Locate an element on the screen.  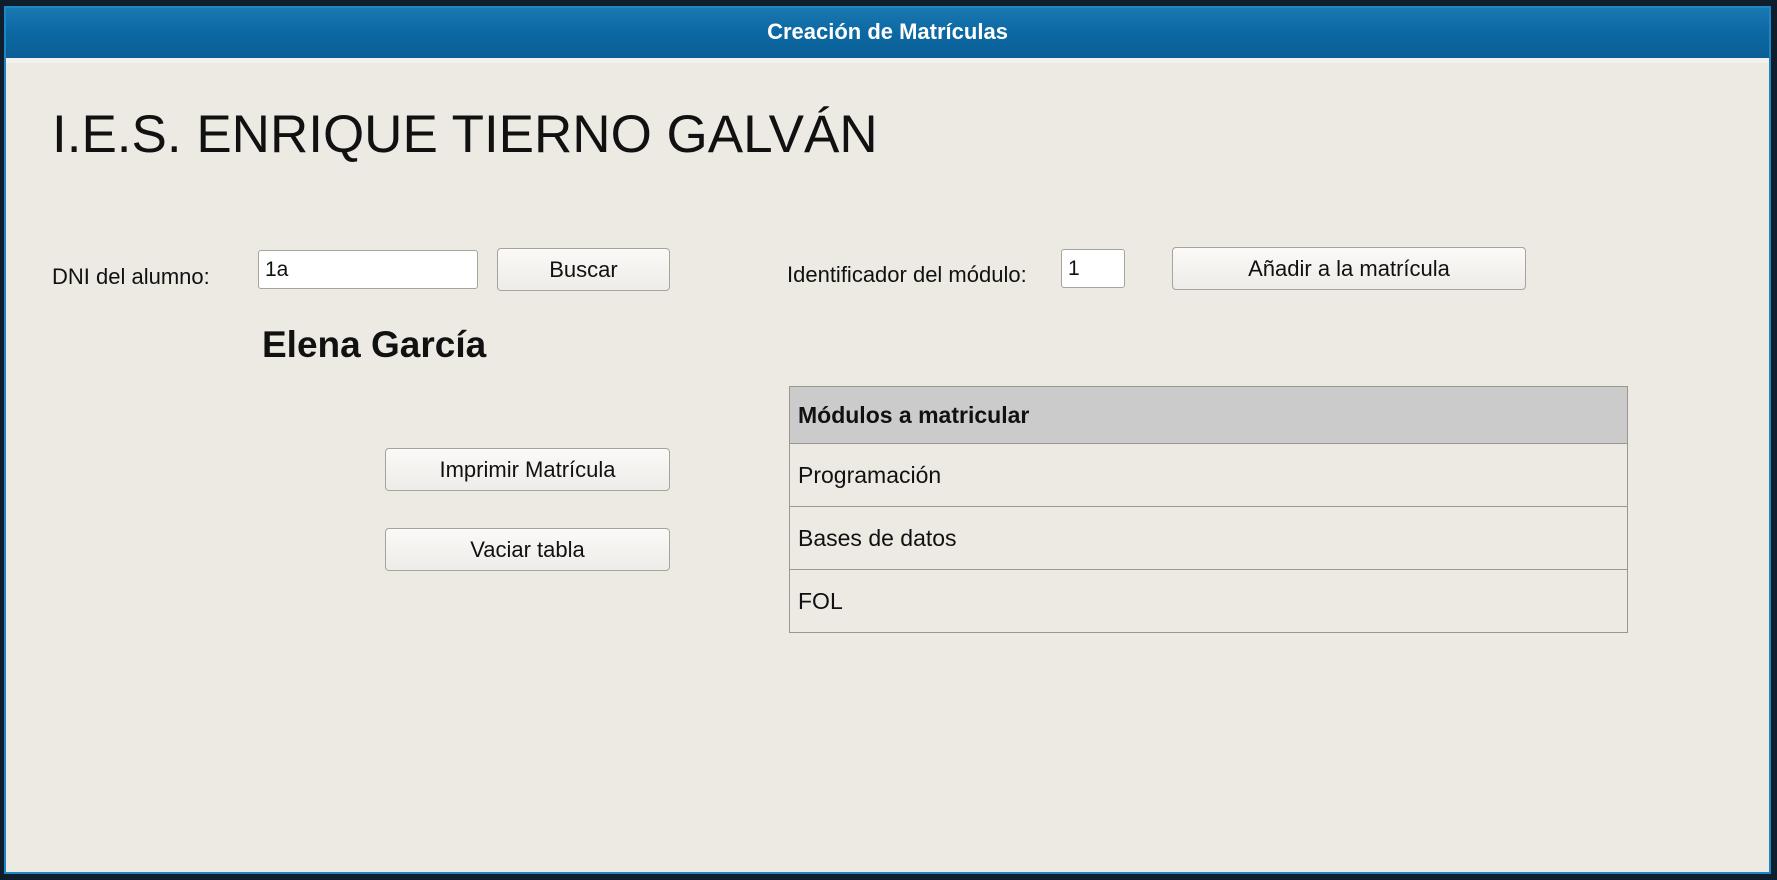
module-id-label: Identificador del módulo: is located at coordinates (907, 274).